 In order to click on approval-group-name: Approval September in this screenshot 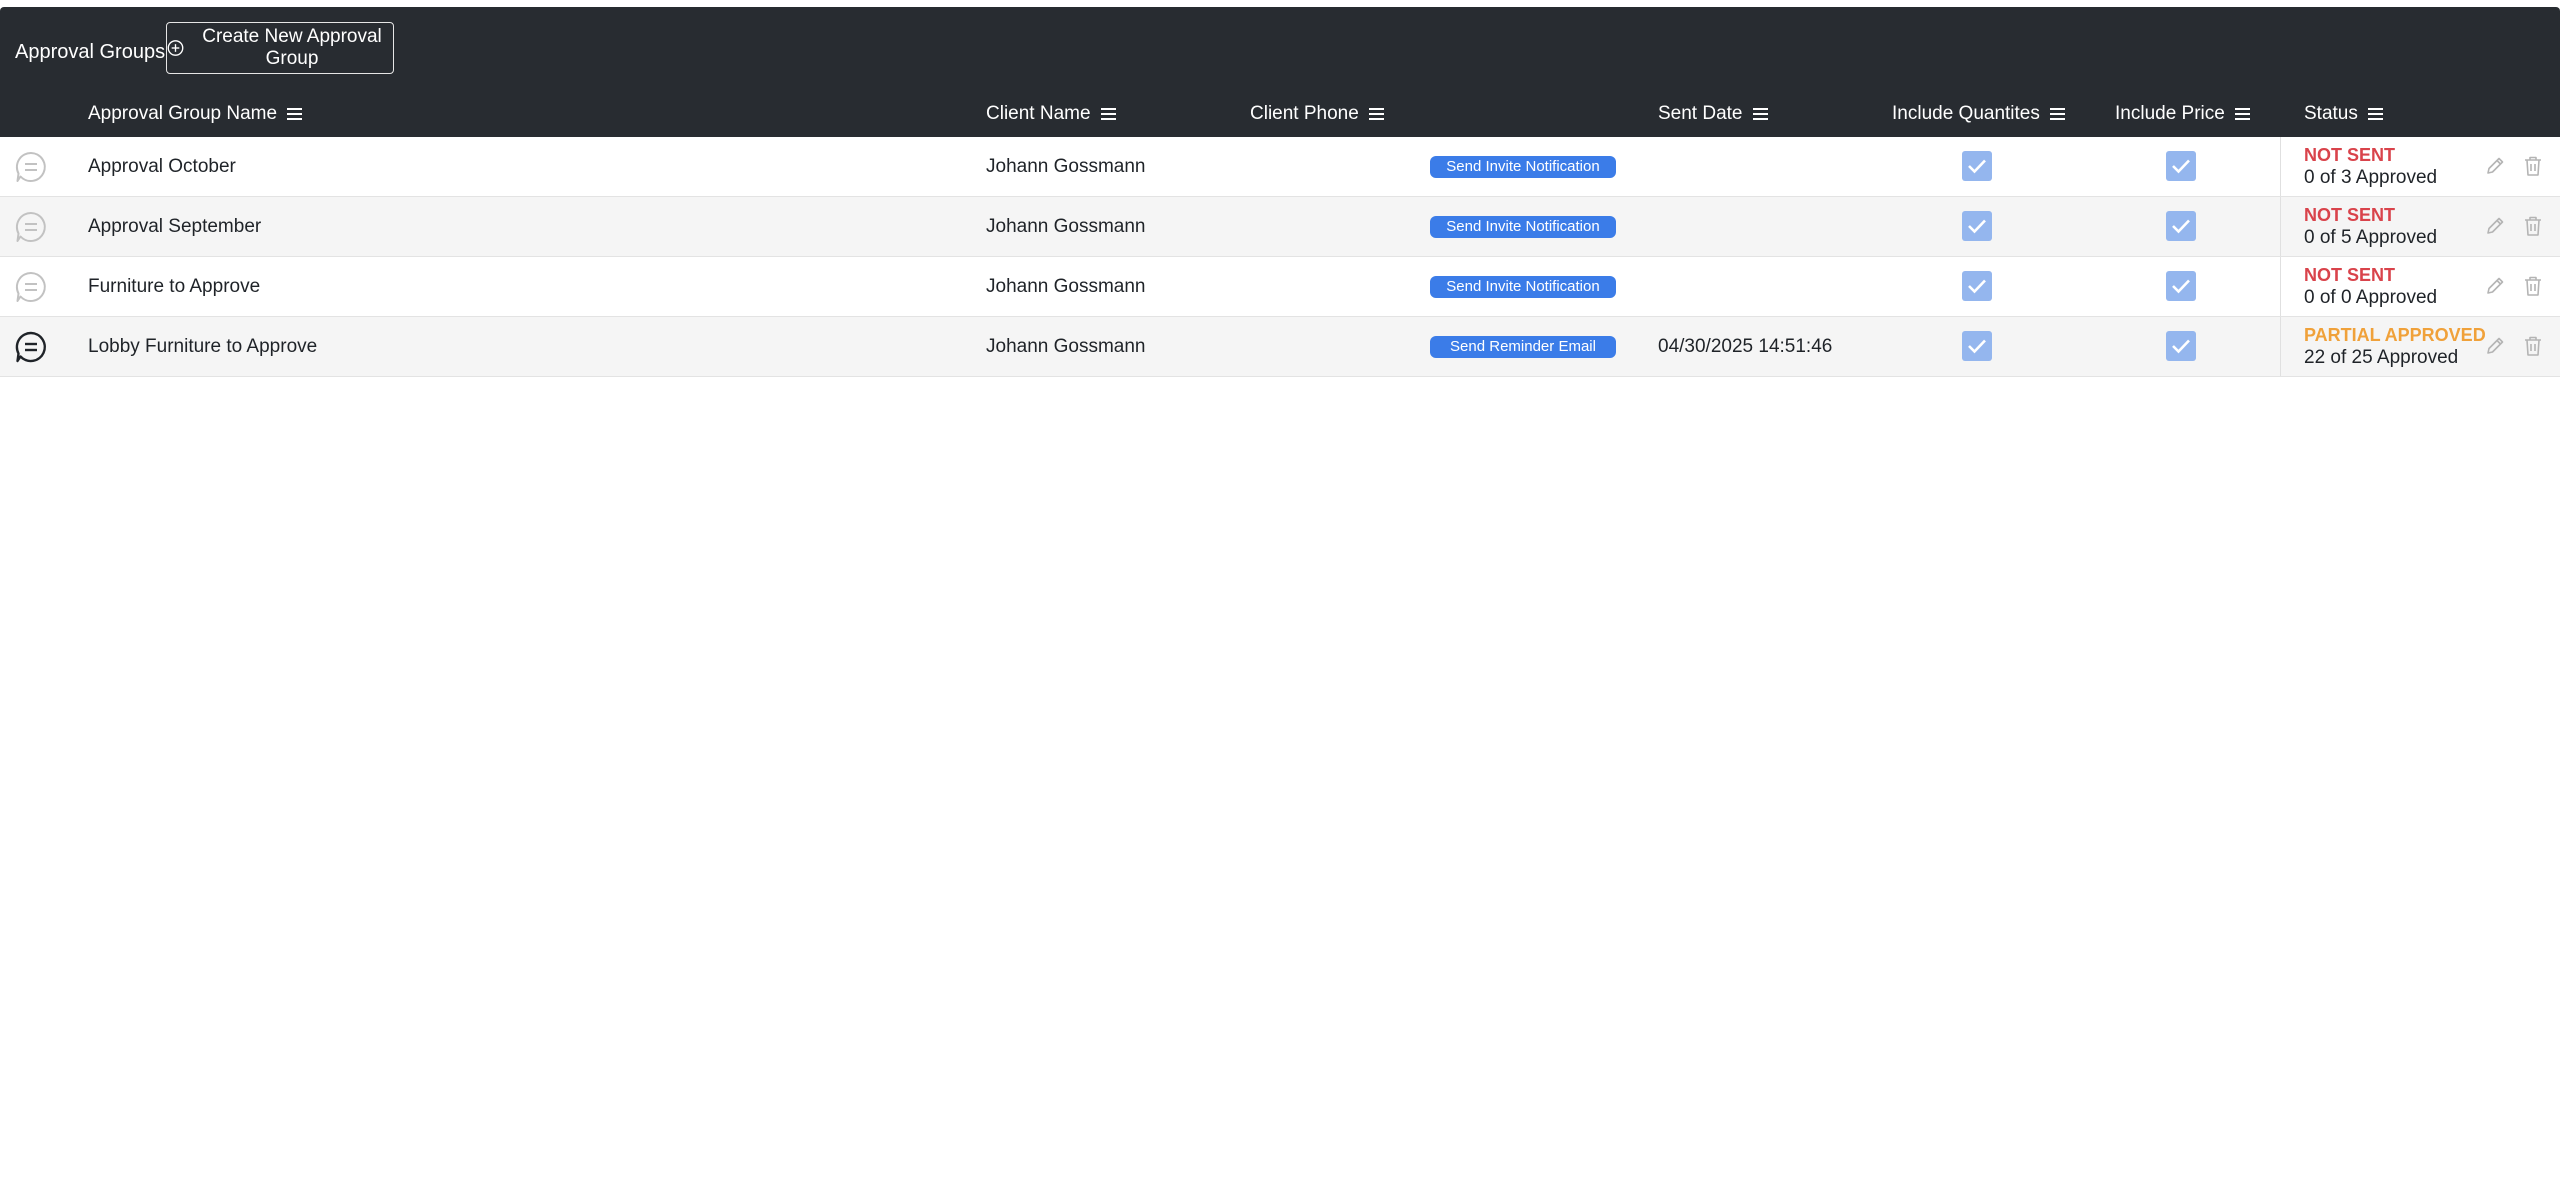, I will do `click(174, 226)`.